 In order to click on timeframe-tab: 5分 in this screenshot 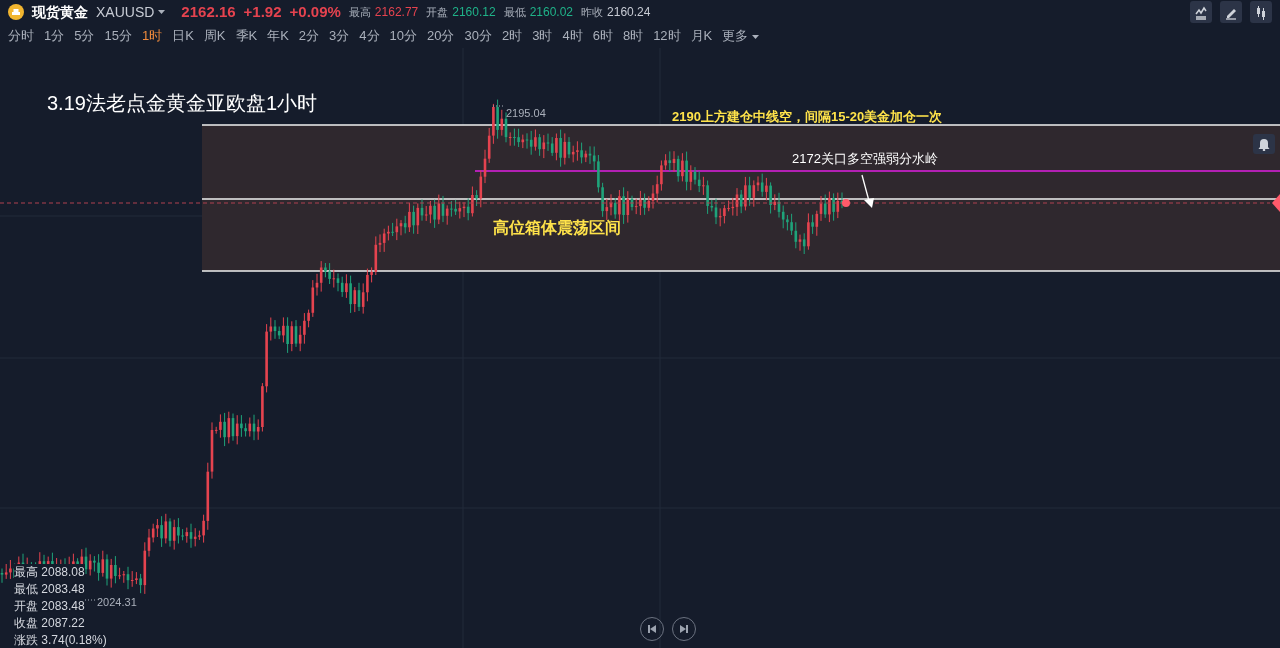, I will do `click(87, 36)`.